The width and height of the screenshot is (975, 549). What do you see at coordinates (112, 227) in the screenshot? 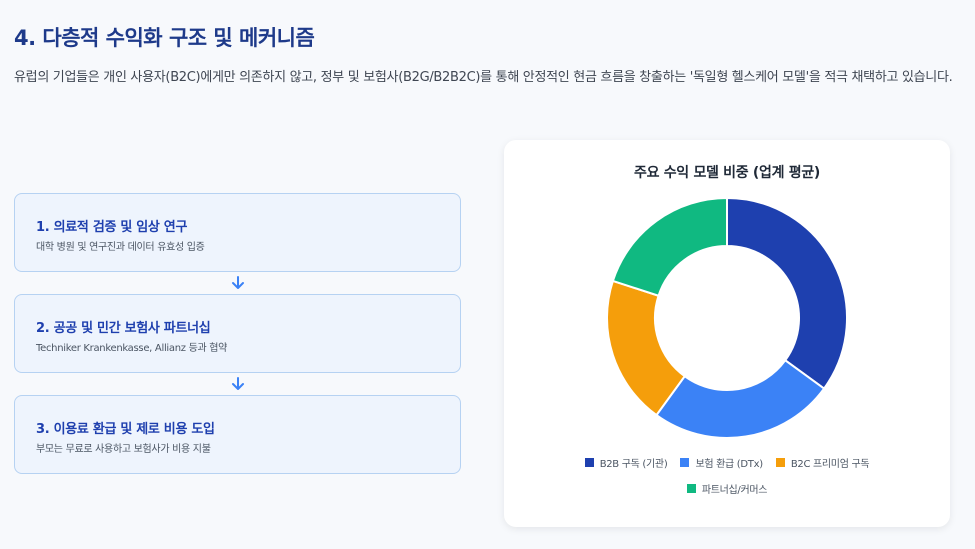
I see `step-title: 1. 의료적 검증 및 임상 연구` at bounding box center [112, 227].